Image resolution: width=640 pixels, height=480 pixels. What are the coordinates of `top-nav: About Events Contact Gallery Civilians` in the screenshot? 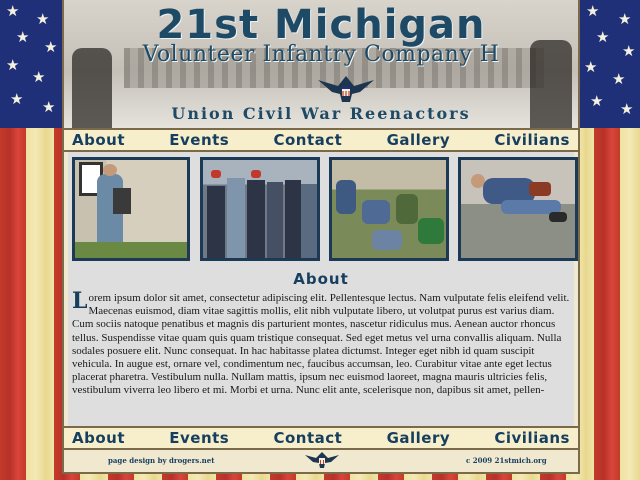 It's located at (321, 140).